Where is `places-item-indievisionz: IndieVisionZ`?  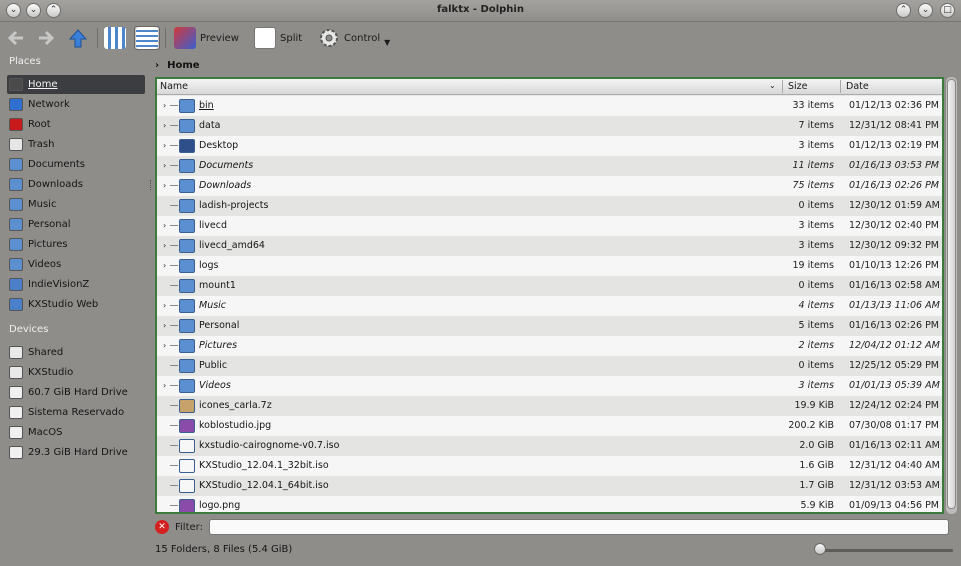 places-item-indievisionz: IndieVisionZ is located at coordinates (76, 284).